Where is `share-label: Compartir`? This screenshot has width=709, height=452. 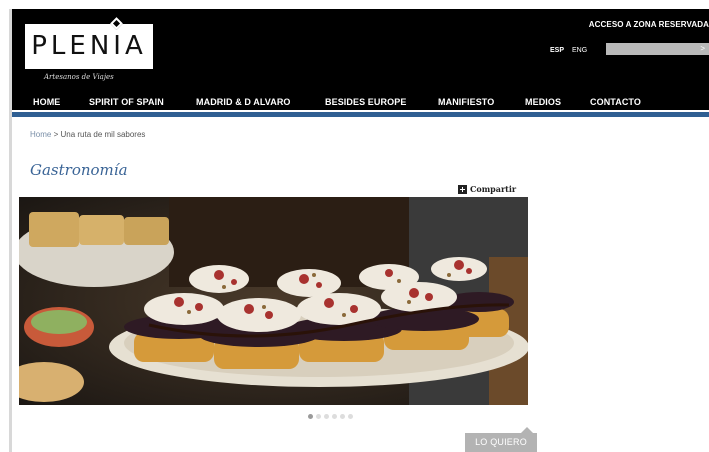
share-label: Compartir is located at coordinates (493, 189).